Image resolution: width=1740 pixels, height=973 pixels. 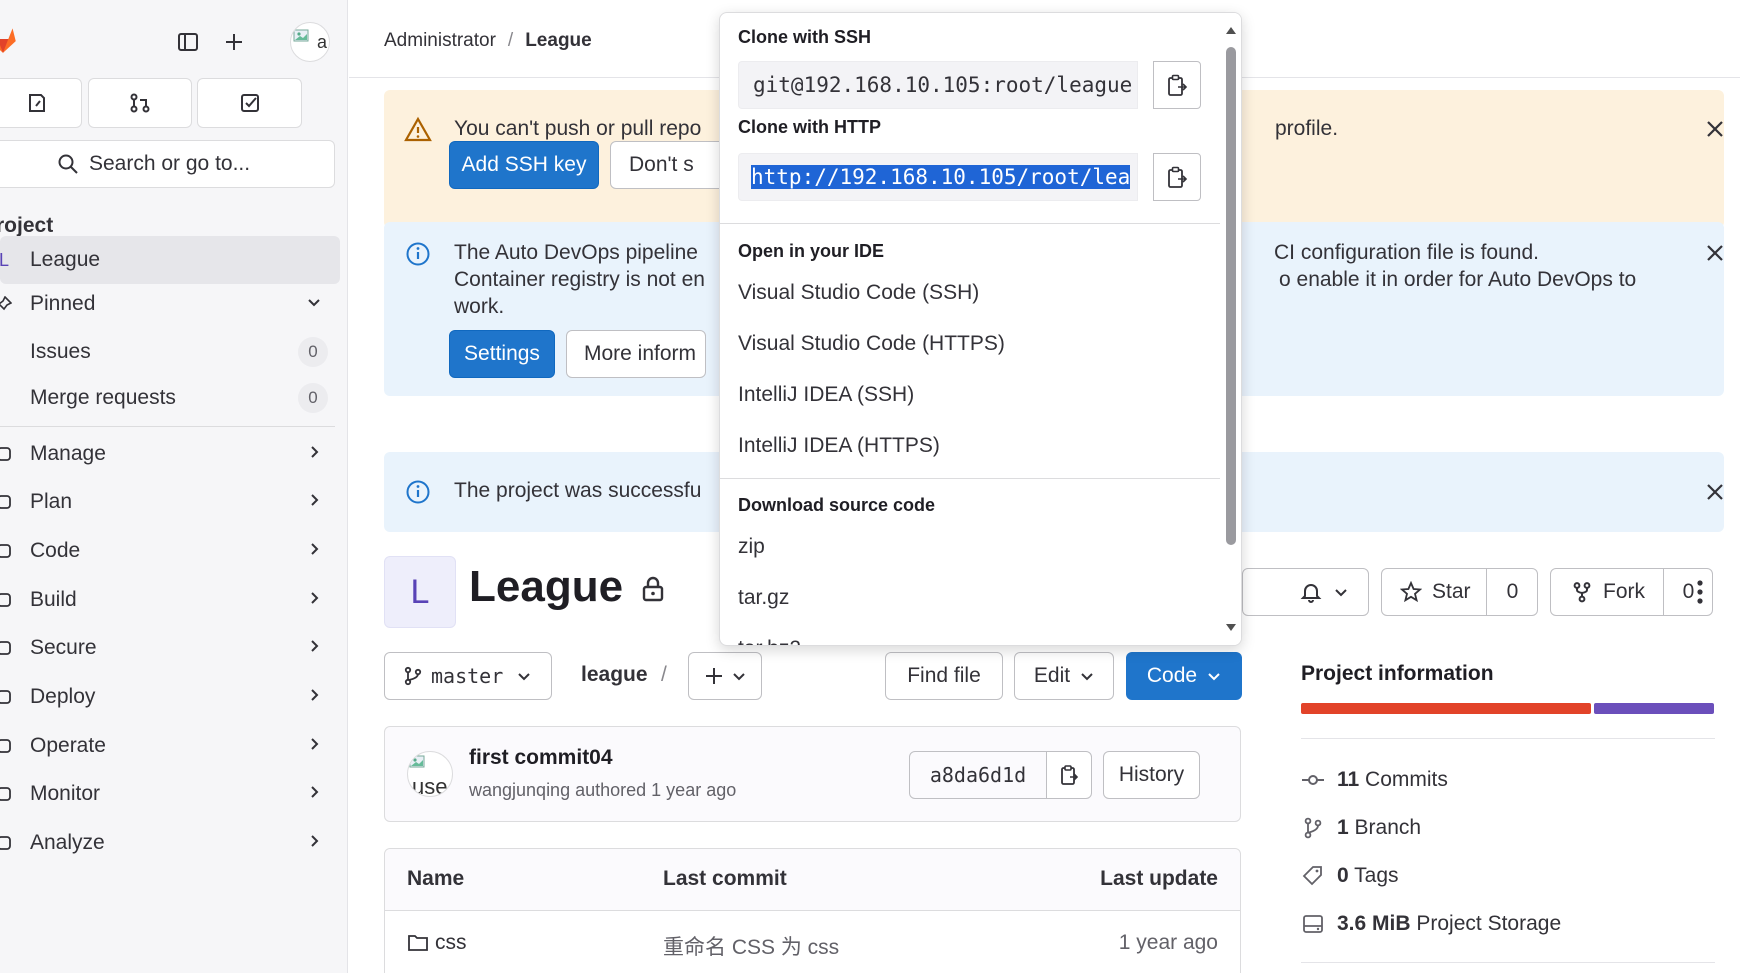 I want to click on copy-icon, so click(x=1070, y=775).